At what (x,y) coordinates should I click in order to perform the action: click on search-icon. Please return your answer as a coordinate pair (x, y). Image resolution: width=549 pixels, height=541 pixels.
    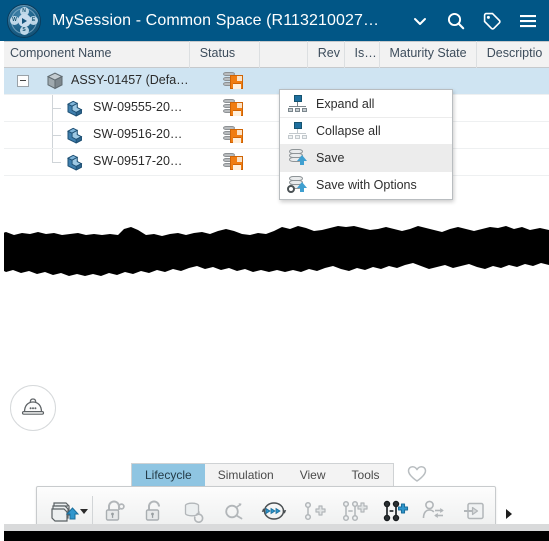
    Looking at the image, I should click on (456, 21).